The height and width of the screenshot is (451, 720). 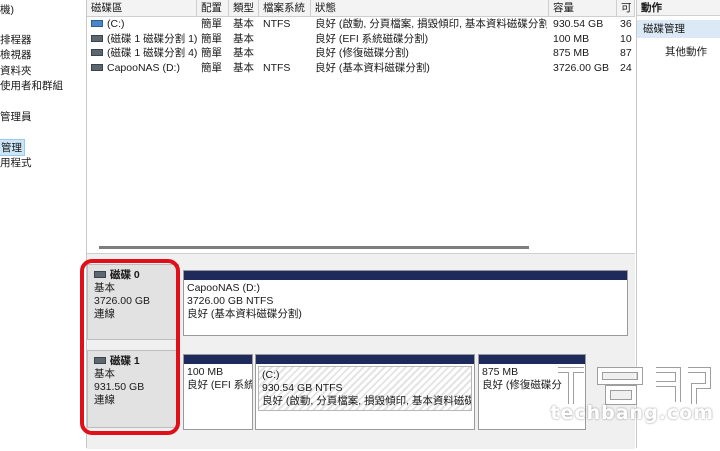 I want to click on volume-status: 良好 (基本資料磁碟分割), so click(x=372, y=68).